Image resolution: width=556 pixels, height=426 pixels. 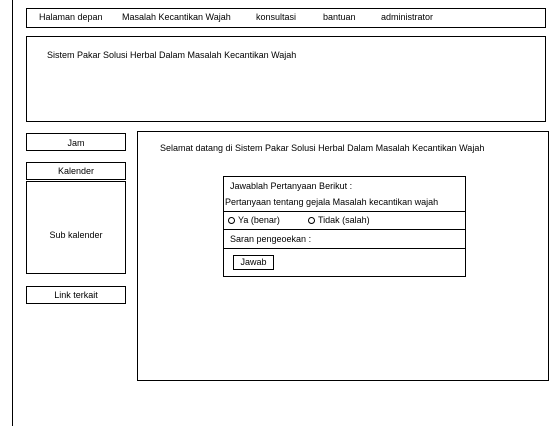 What do you see at coordinates (344, 248) in the screenshot?
I see `divider` at bounding box center [344, 248].